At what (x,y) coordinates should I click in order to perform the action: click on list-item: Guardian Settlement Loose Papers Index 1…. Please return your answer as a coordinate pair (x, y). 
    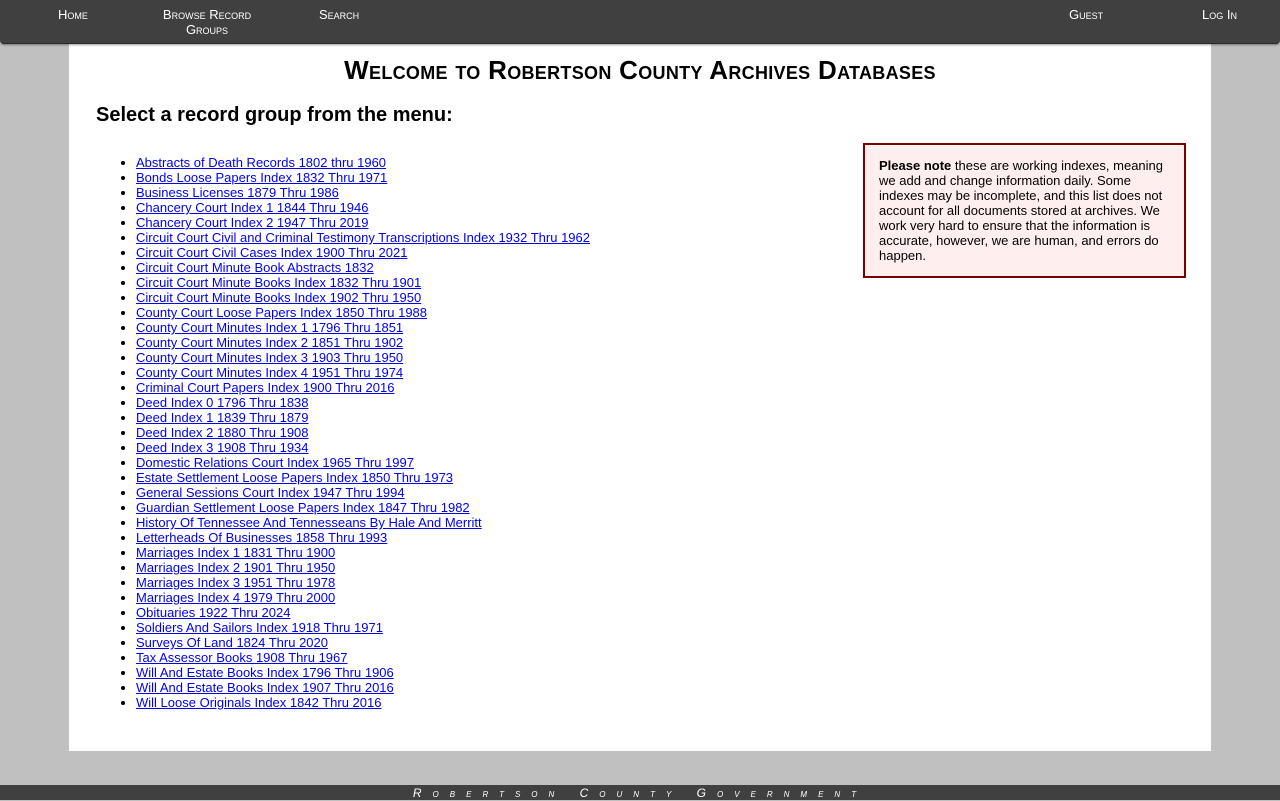
    Looking at the image, I should click on (363, 507).